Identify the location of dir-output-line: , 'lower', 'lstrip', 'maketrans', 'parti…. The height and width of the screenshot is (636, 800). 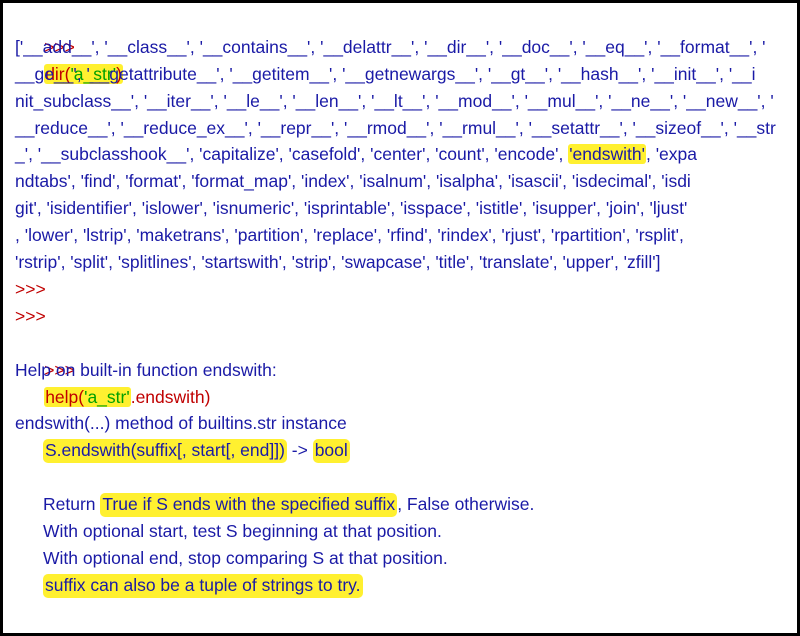
(349, 235).